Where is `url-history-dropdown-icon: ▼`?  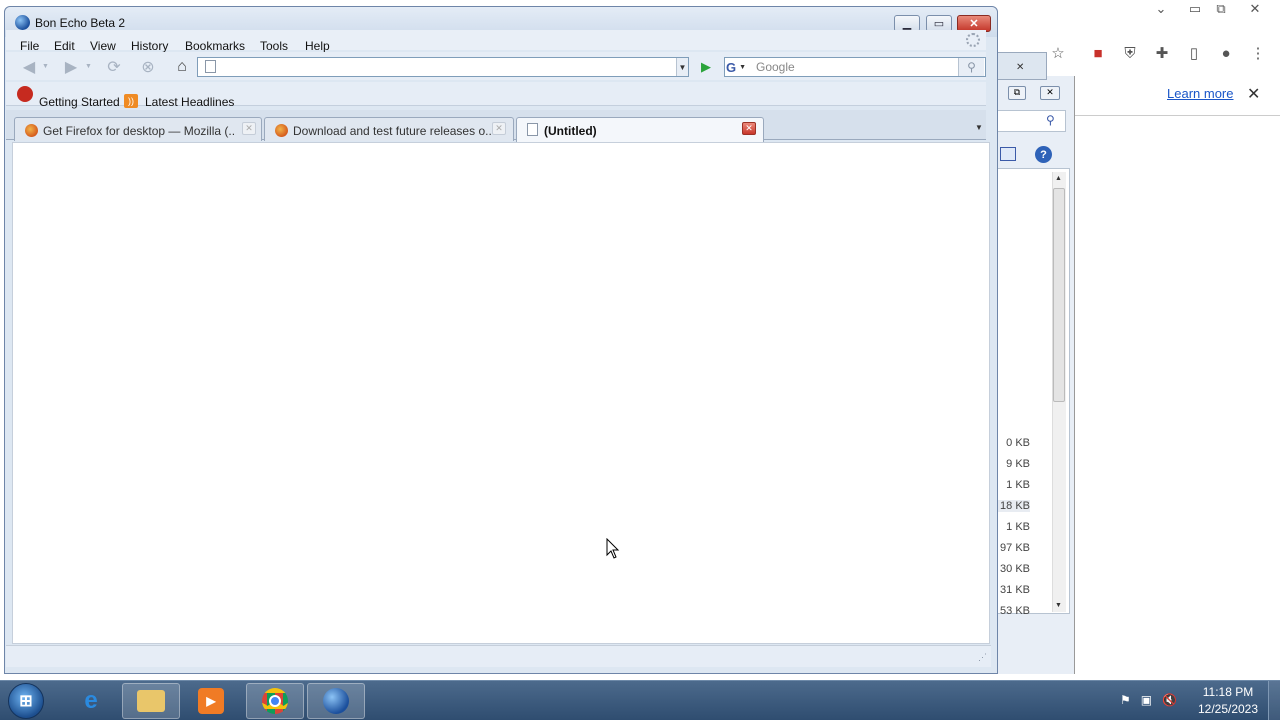 url-history-dropdown-icon: ▼ is located at coordinates (682, 67).